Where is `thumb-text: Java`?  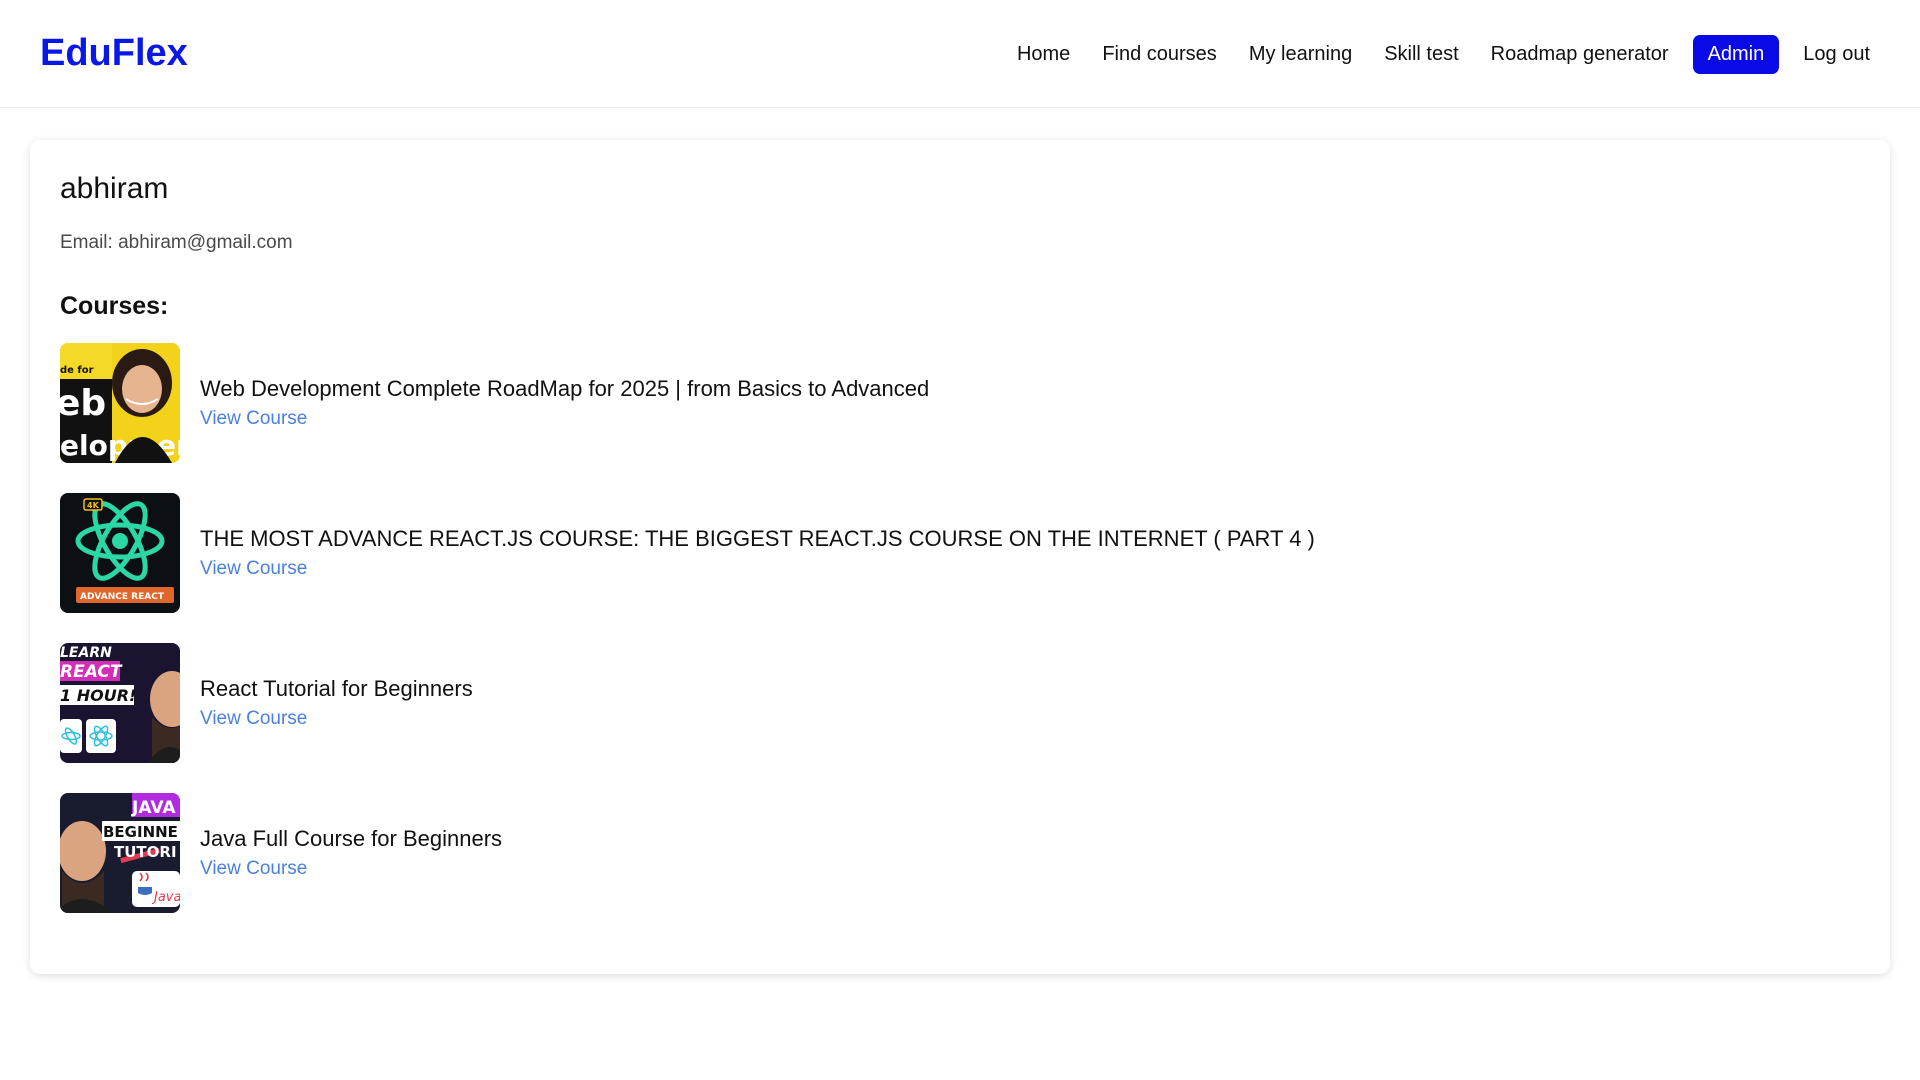 thumb-text: Java is located at coordinates (165, 897).